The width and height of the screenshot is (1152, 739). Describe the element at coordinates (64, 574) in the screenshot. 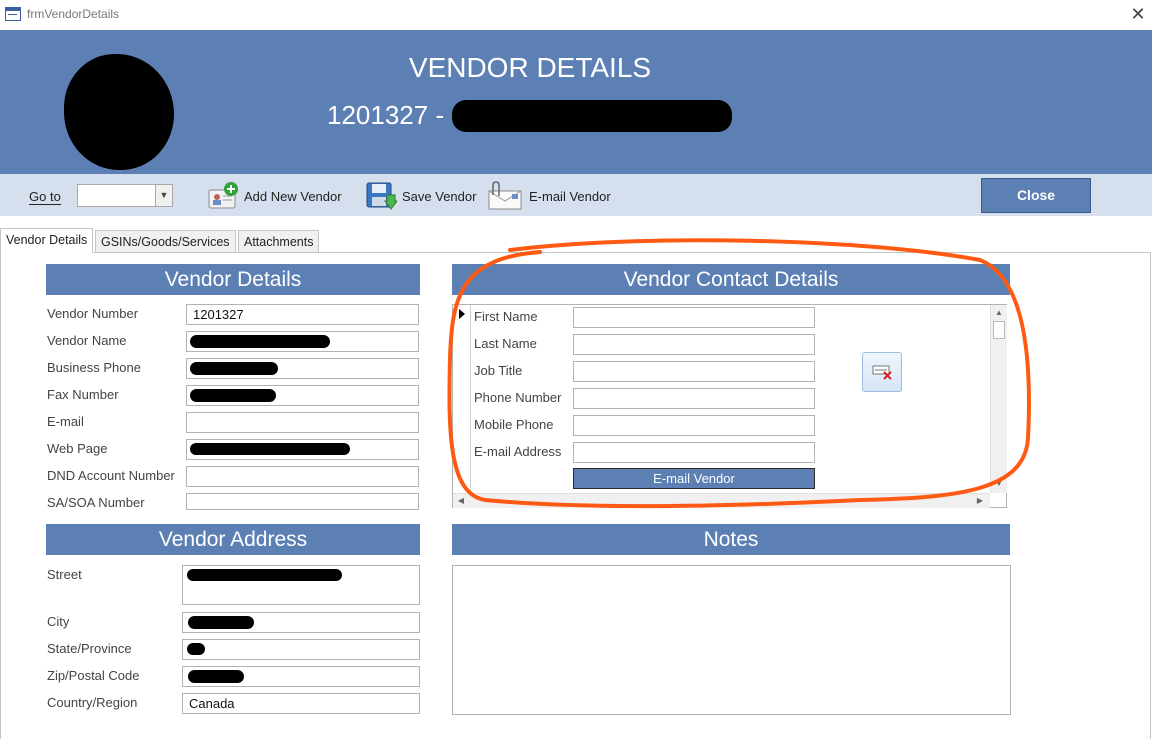

I see `street-label: Street` at that location.